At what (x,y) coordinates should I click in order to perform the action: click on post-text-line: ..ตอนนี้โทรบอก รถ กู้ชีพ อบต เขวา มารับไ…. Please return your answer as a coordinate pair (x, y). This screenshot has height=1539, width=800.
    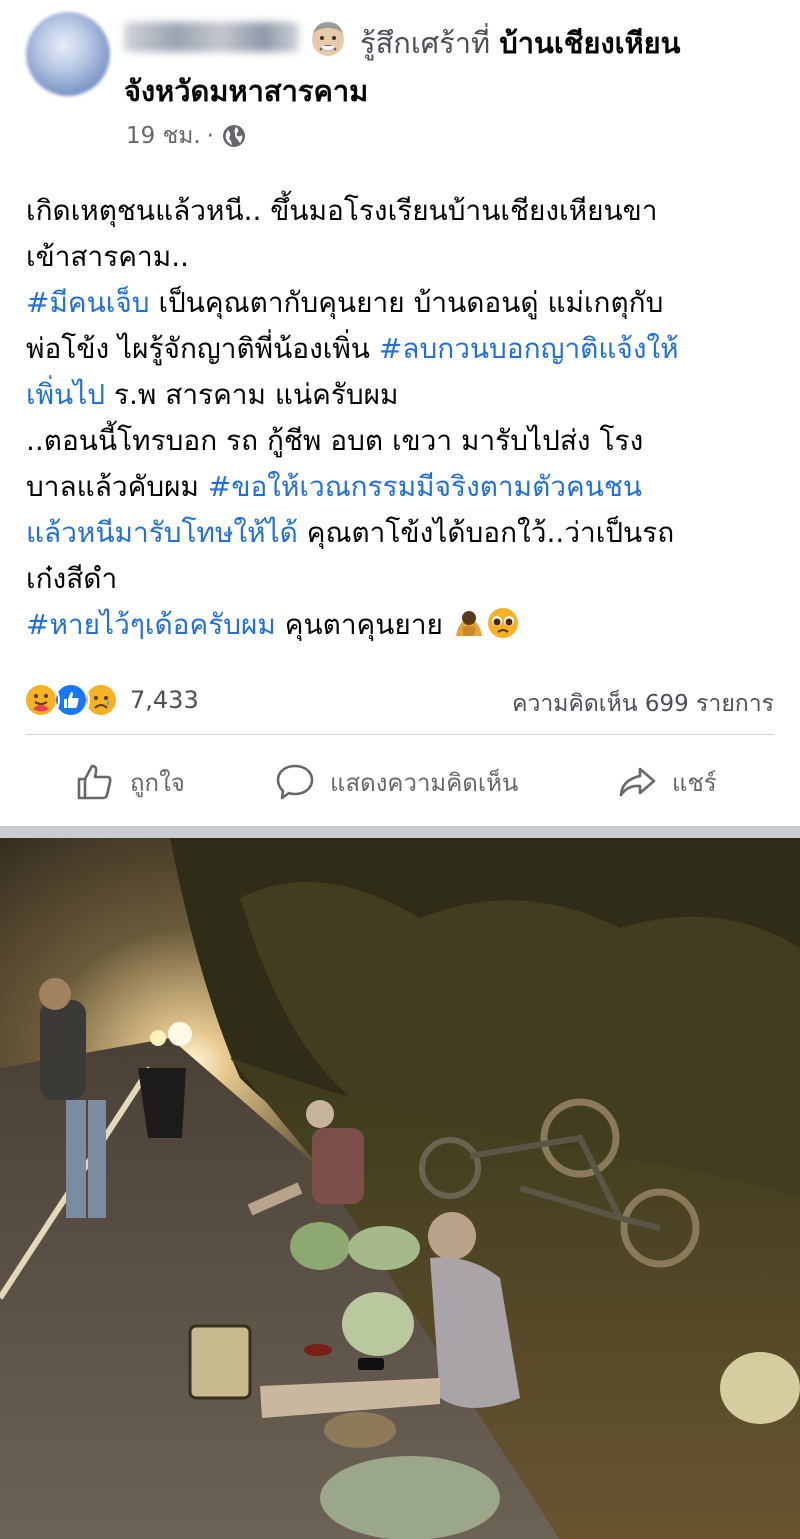
    Looking at the image, I should click on (406, 441).